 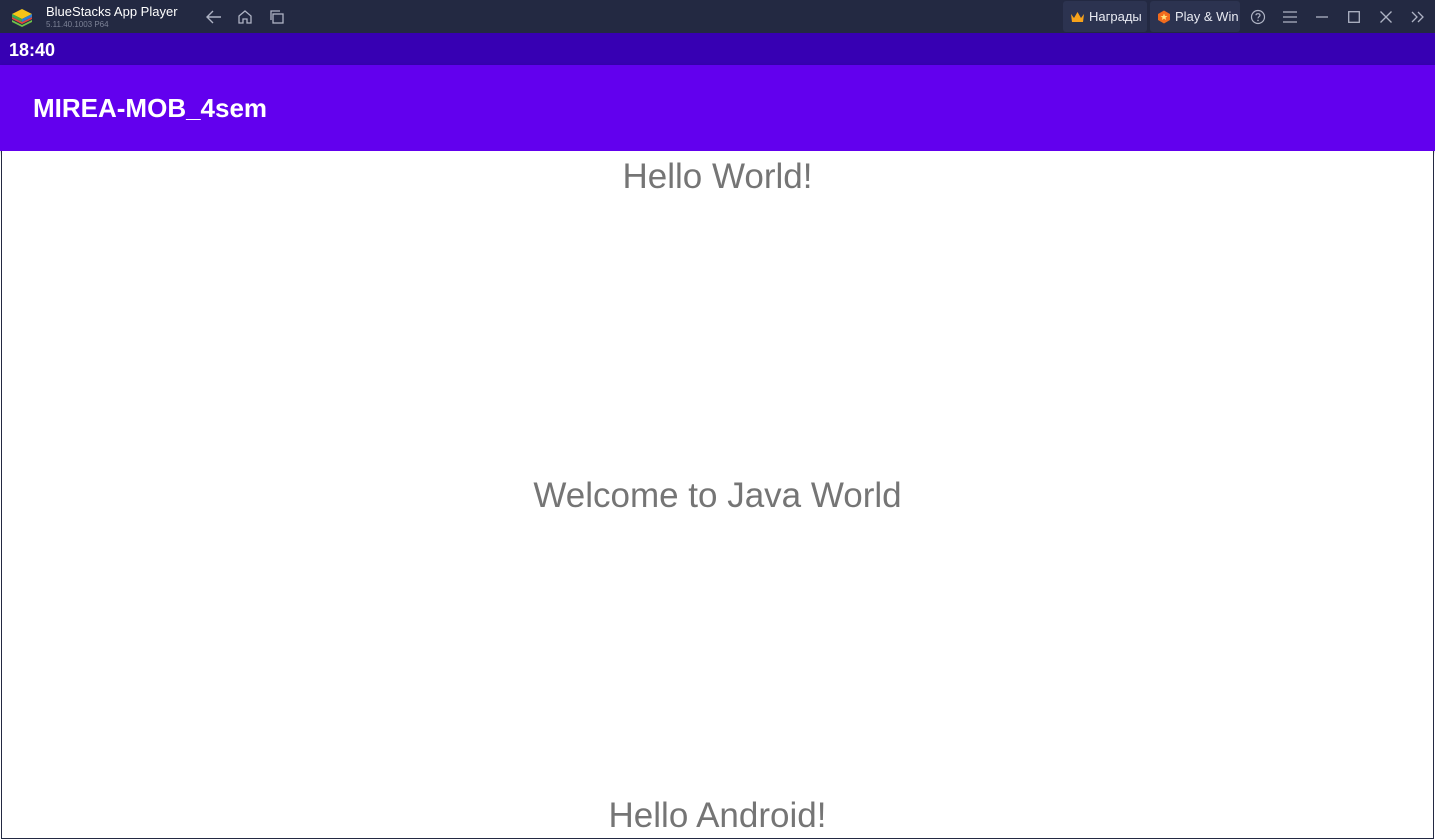 What do you see at coordinates (1077, 17) in the screenshot?
I see `crown-icon` at bounding box center [1077, 17].